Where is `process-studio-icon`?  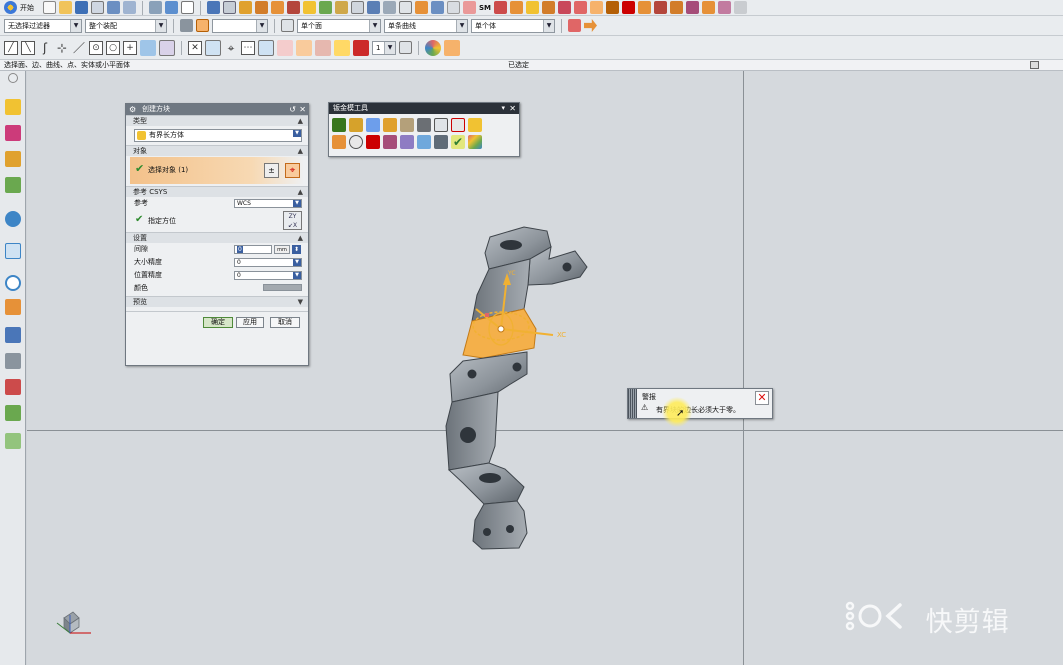
process-studio-icon is located at coordinates (13, 335).